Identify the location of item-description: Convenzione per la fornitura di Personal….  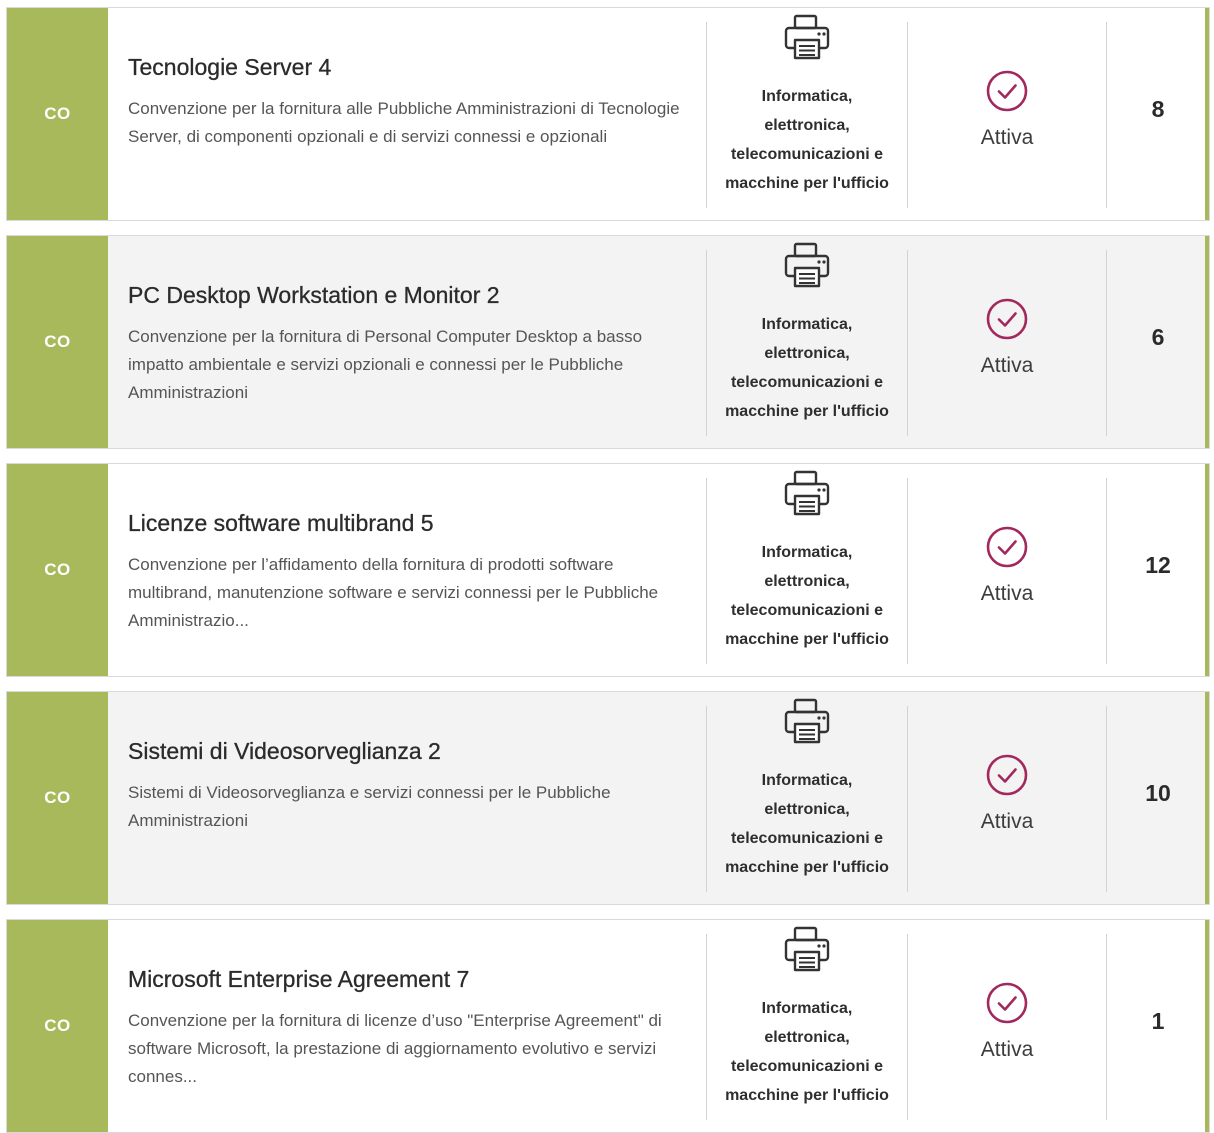
(385, 364).